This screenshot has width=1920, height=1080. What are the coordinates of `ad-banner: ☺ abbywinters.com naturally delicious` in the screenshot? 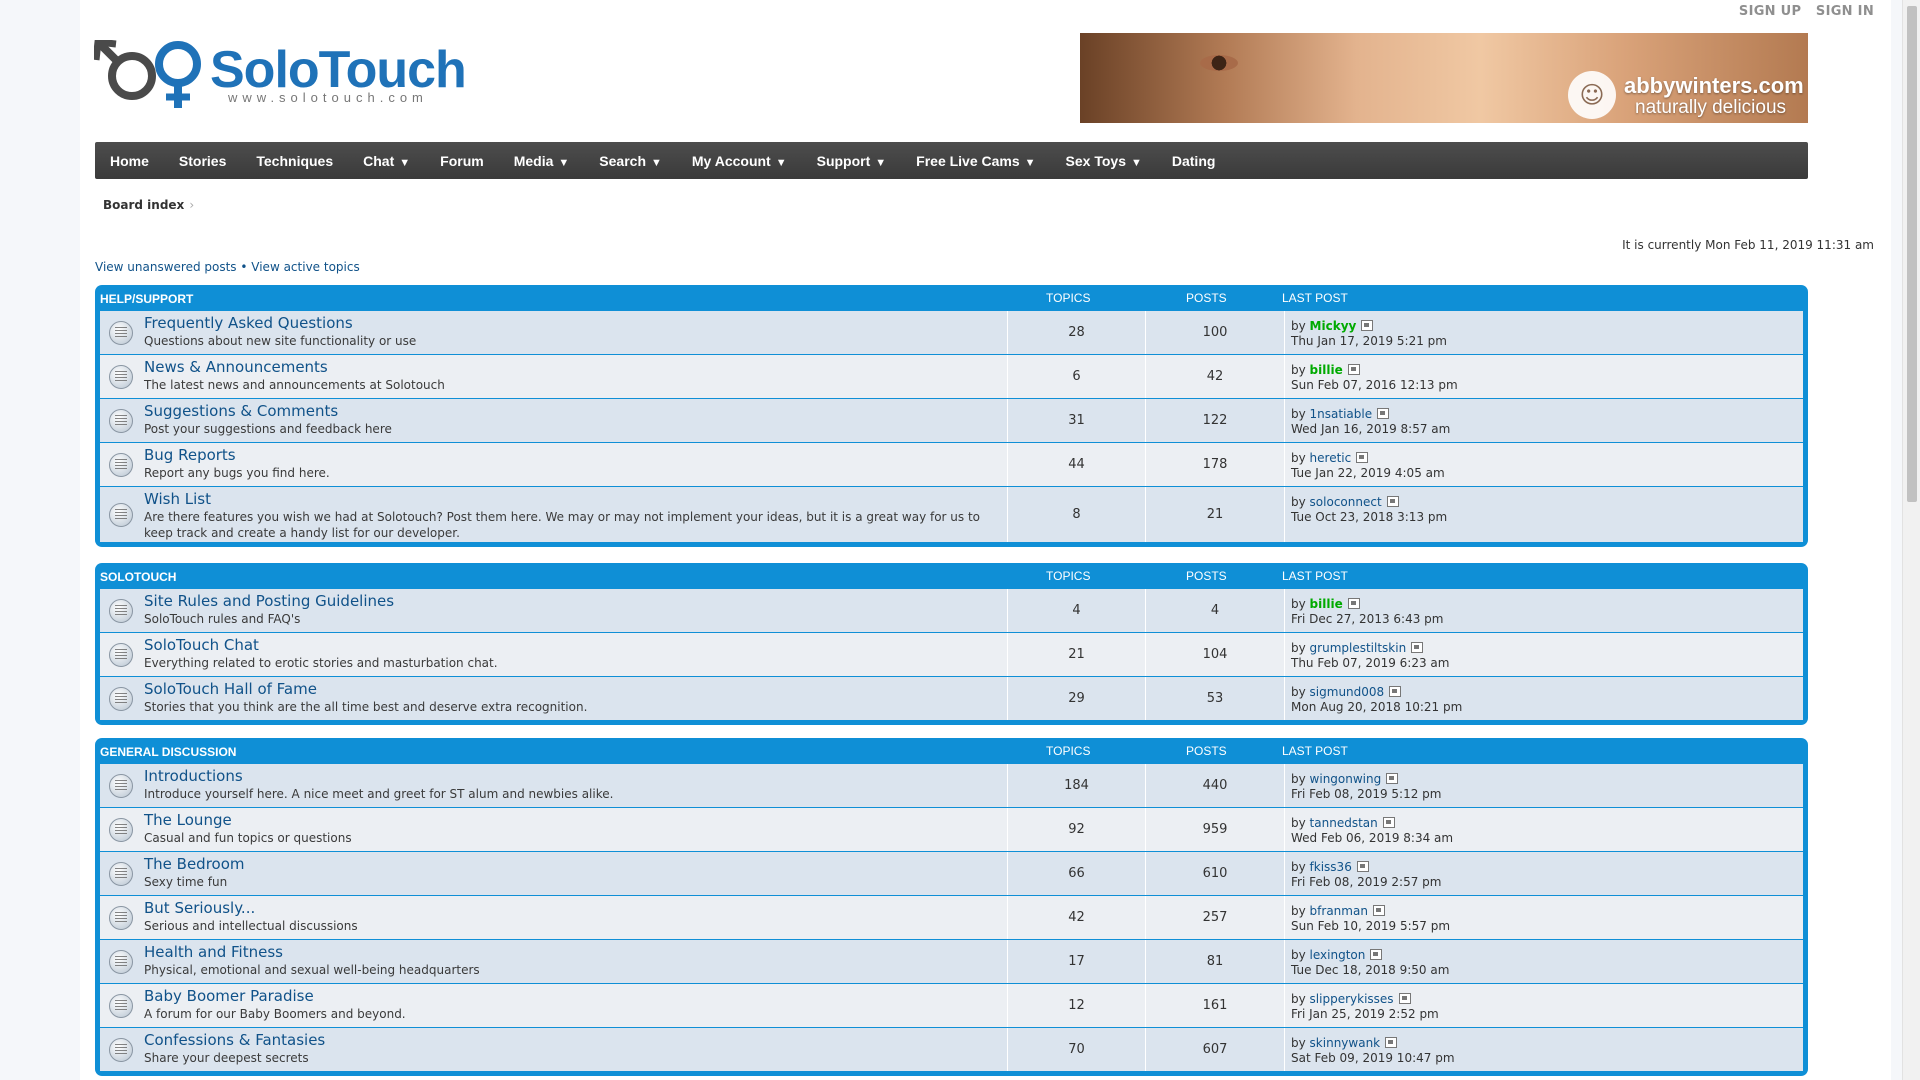 It's located at (1444, 78).